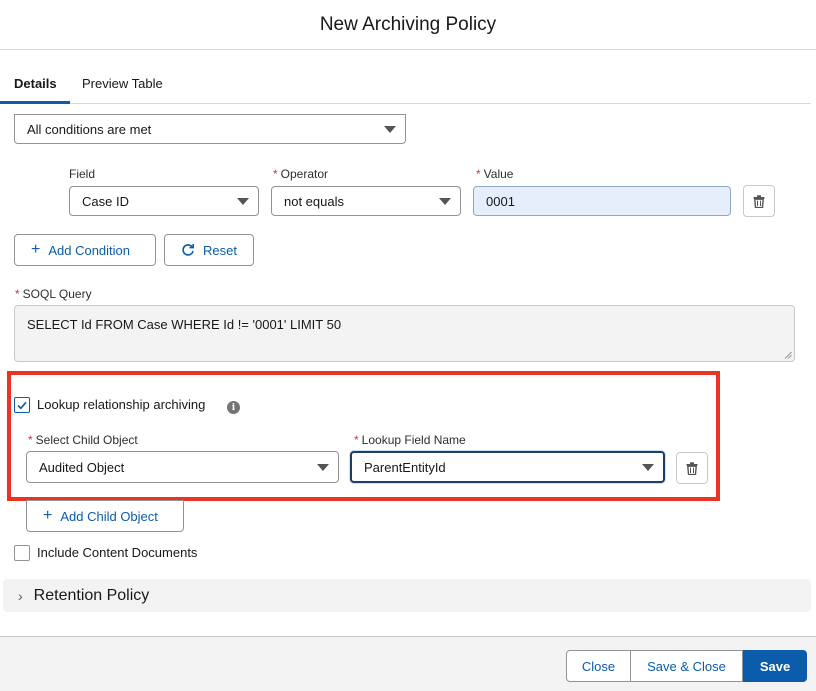 The width and height of the screenshot is (816, 691). What do you see at coordinates (507, 467) in the screenshot?
I see `lookup-field-select: ParentEntityId` at bounding box center [507, 467].